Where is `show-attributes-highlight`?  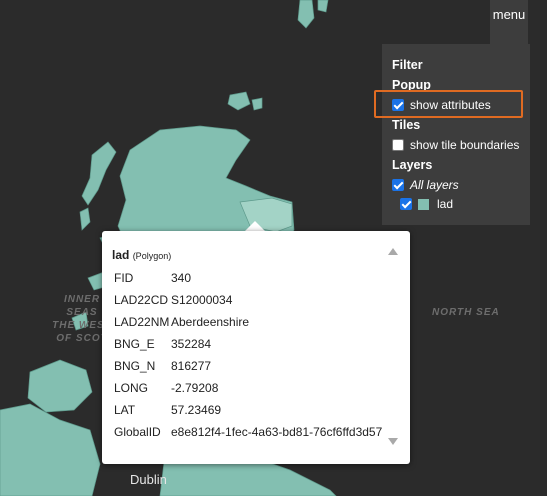
show-attributes-highlight is located at coordinates (448, 104).